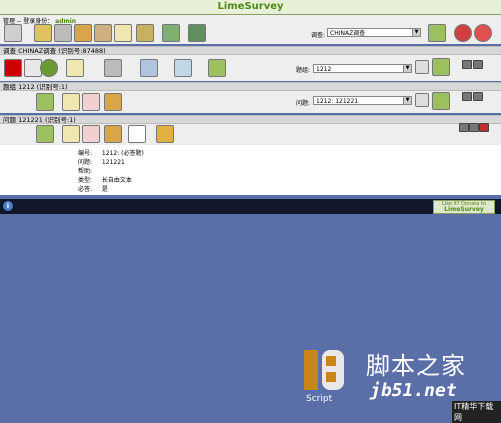 The image size is (501, 423). I want to click on site-name: 脚本之家, so click(416, 366).